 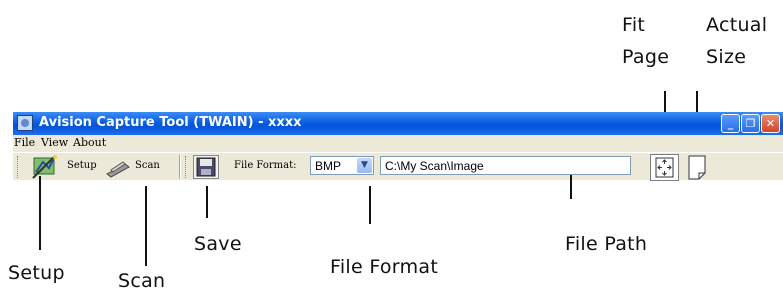 What do you see at coordinates (24, 142) in the screenshot?
I see `menu-file: File` at bounding box center [24, 142].